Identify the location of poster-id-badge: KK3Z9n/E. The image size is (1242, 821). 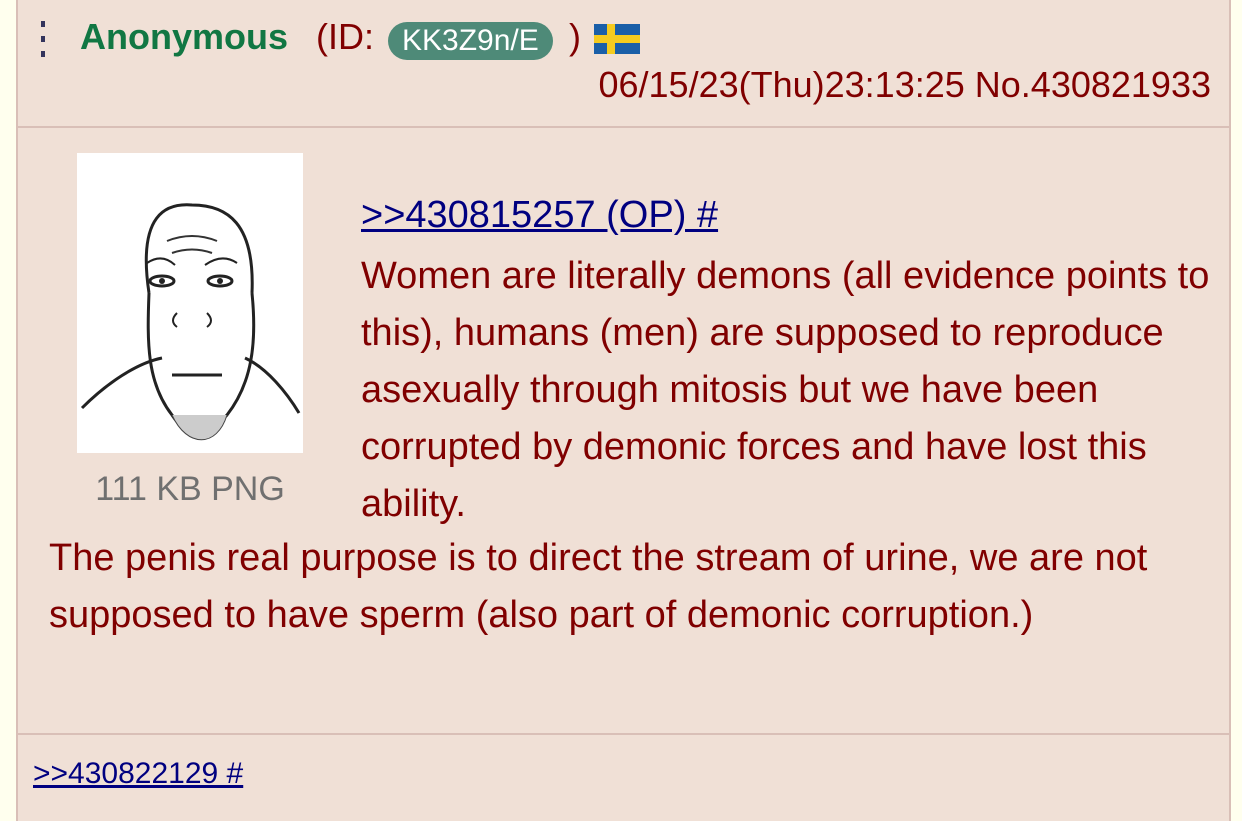
(470, 41).